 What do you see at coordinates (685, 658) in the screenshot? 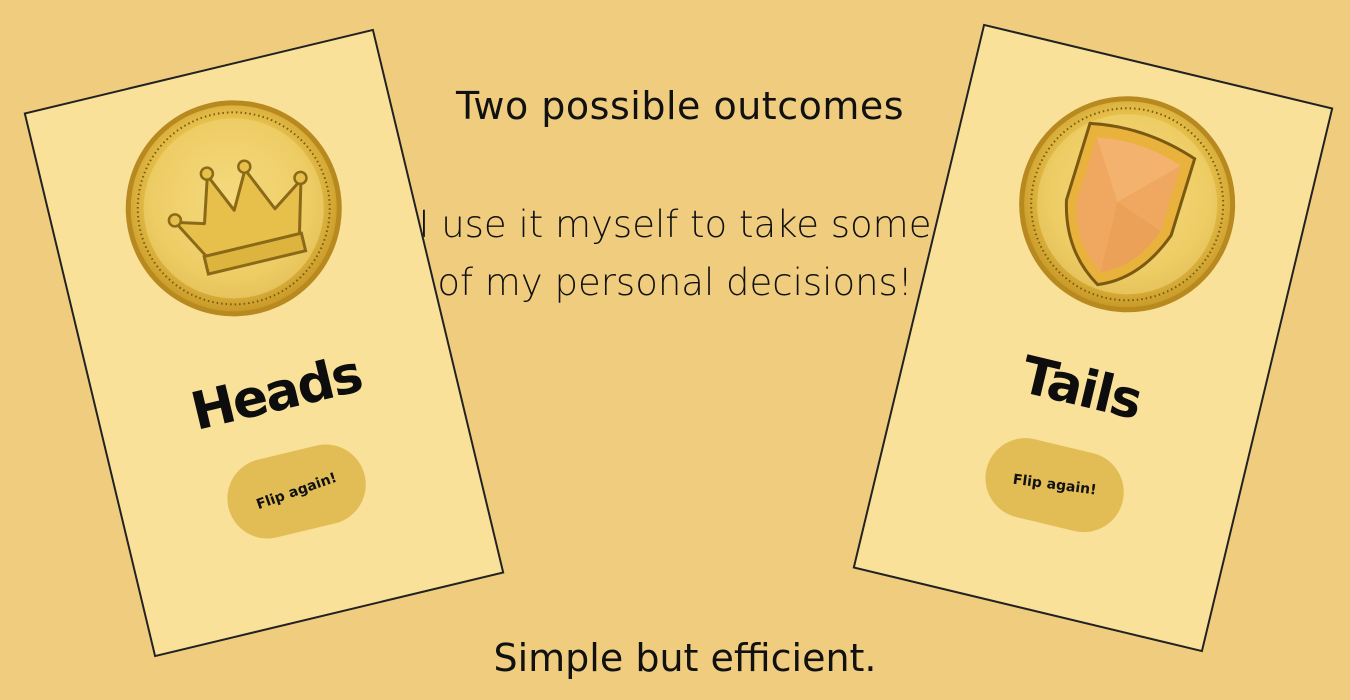
I see `tagline: Simple but efficient.` at bounding box center [685, 658].